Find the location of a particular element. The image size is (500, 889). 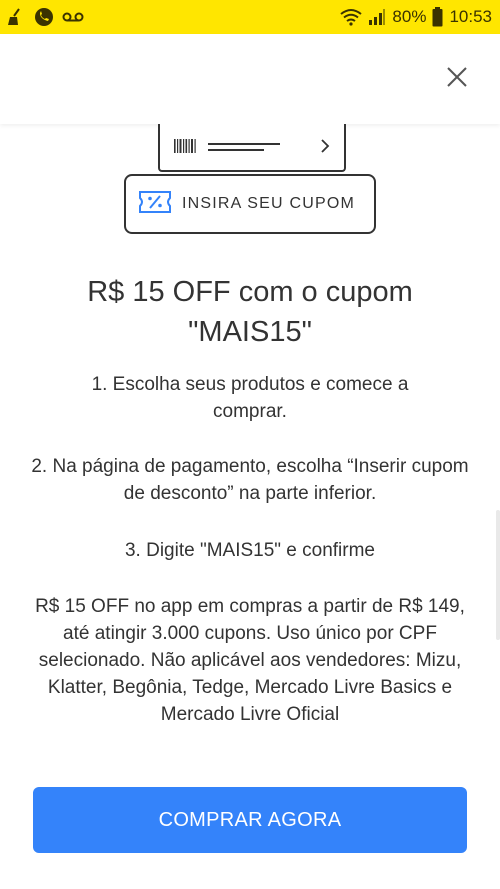

status-time: 10:53 is located at coordinates (470, 16).